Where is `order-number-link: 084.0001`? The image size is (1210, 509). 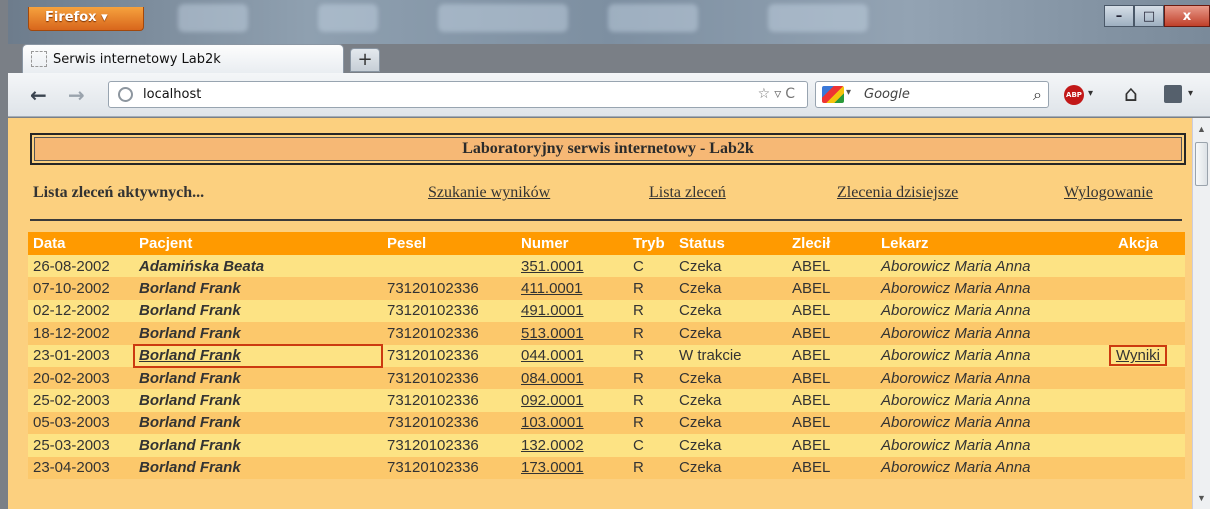
order-number-link: 084.0001 is located at coordinates (572, 378).